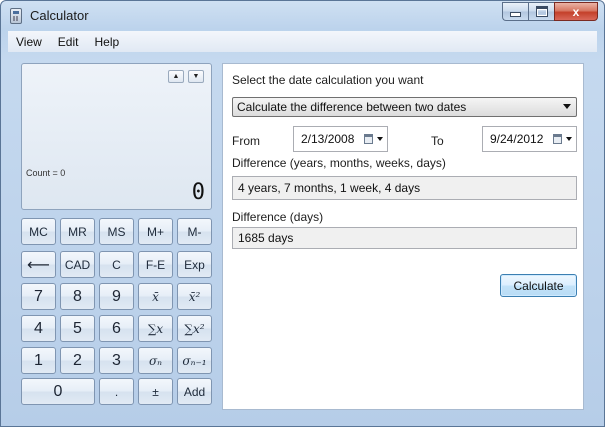  I want to click on digit-4-button: 4, so click(38, 328).